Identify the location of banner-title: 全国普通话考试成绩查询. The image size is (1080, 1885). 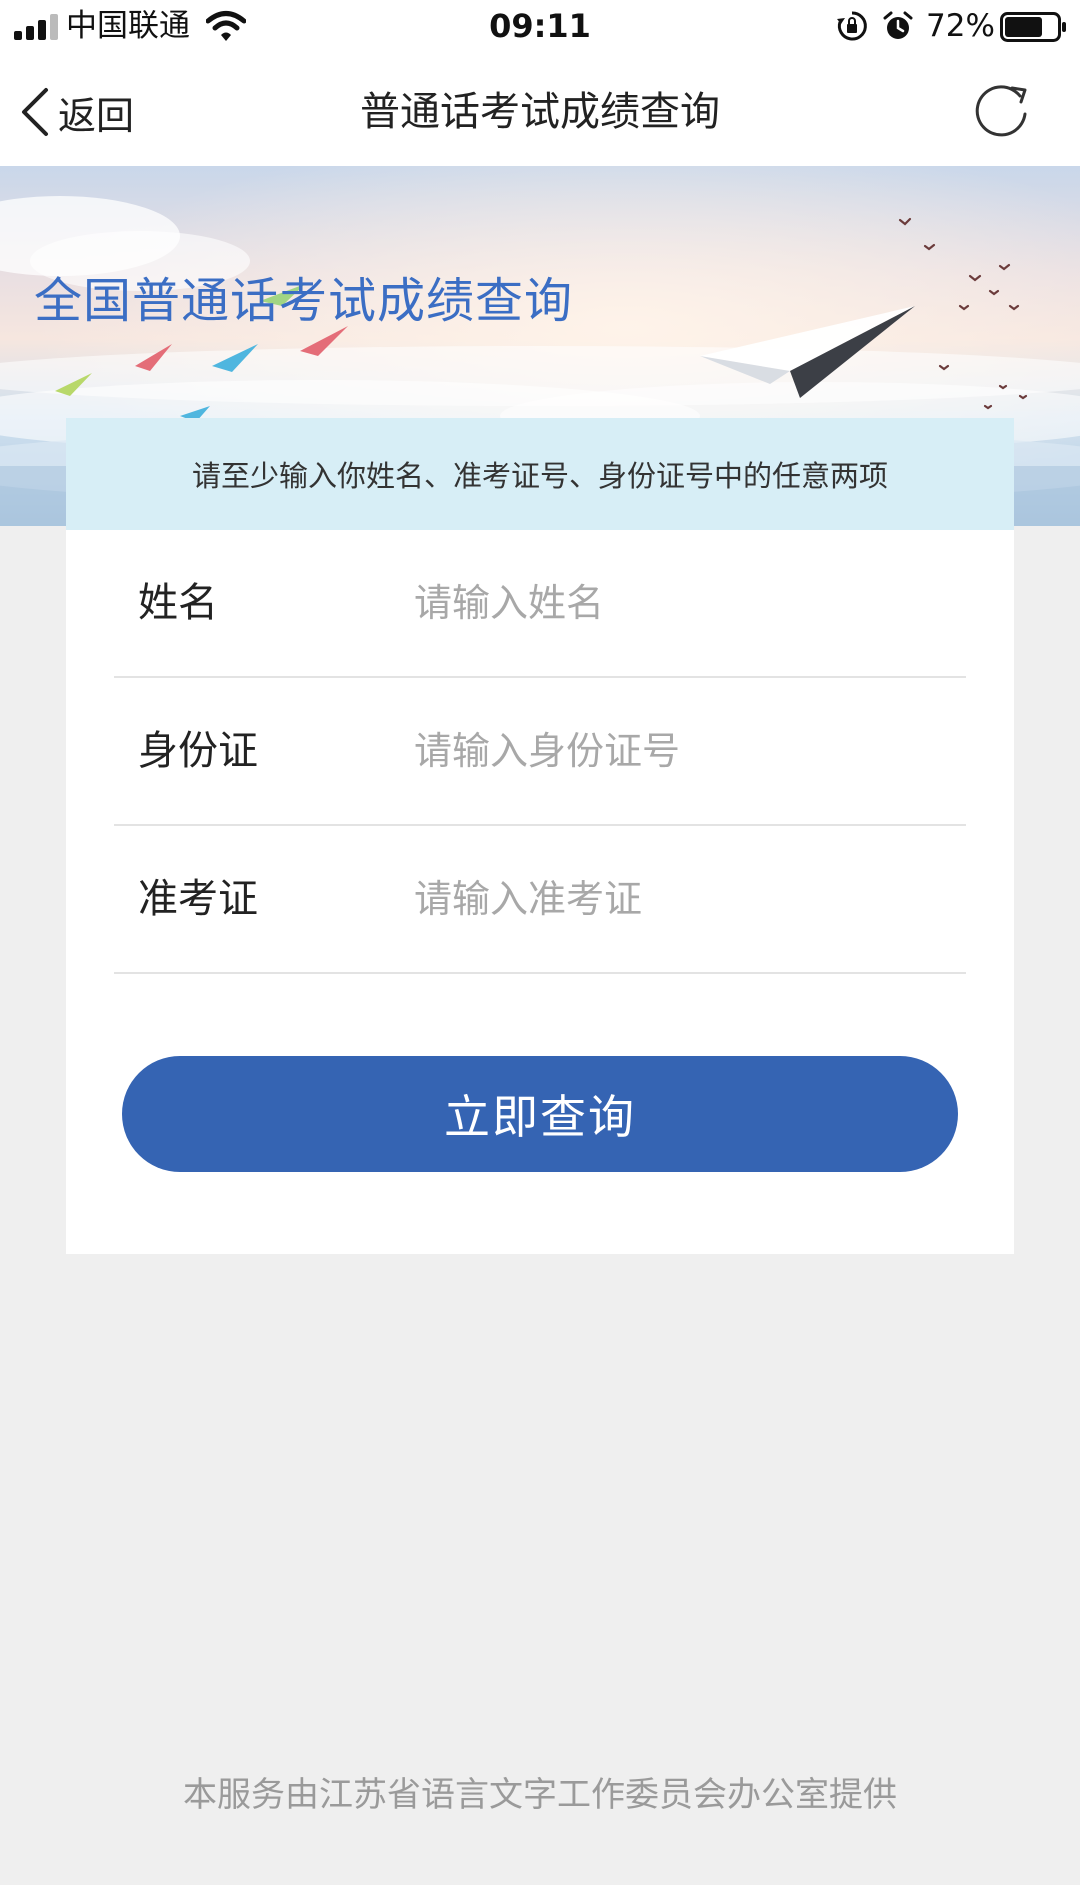
(304, 301).